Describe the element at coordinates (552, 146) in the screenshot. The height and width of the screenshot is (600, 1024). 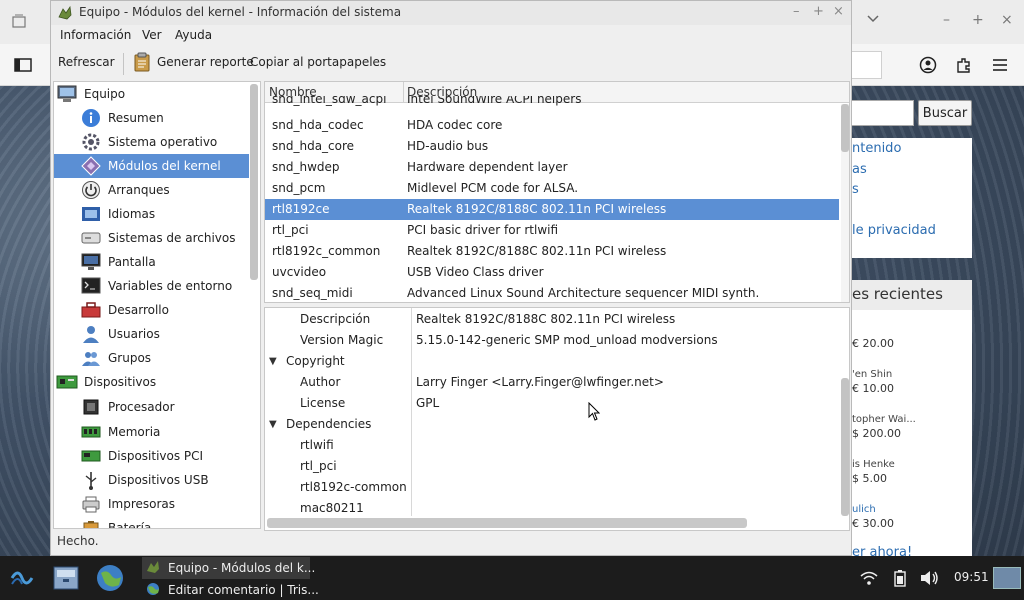
I see `table-row: snd_hda_core HD-audio bus` at that location.